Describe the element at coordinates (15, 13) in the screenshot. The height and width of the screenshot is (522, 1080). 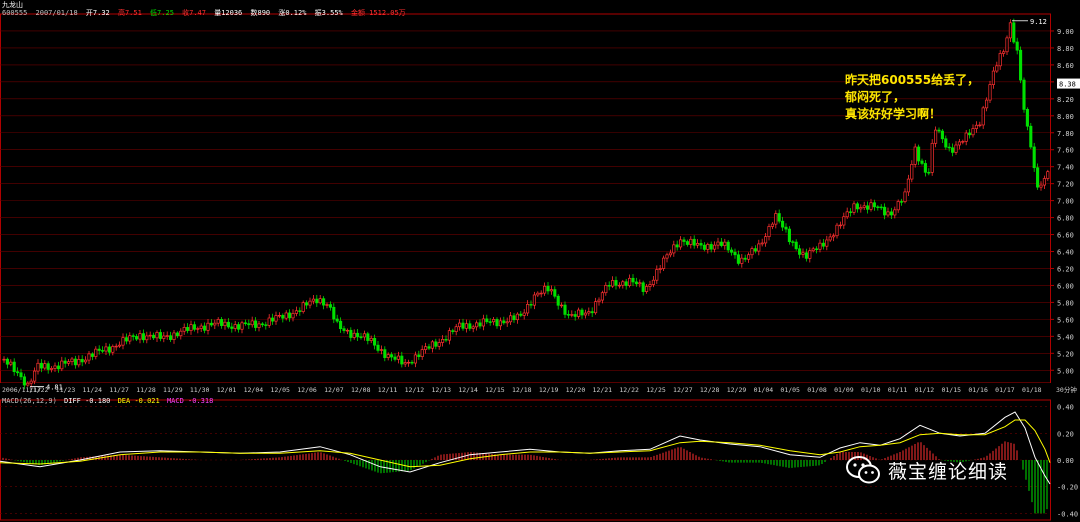
I see `stock-code: 600555` at that location.